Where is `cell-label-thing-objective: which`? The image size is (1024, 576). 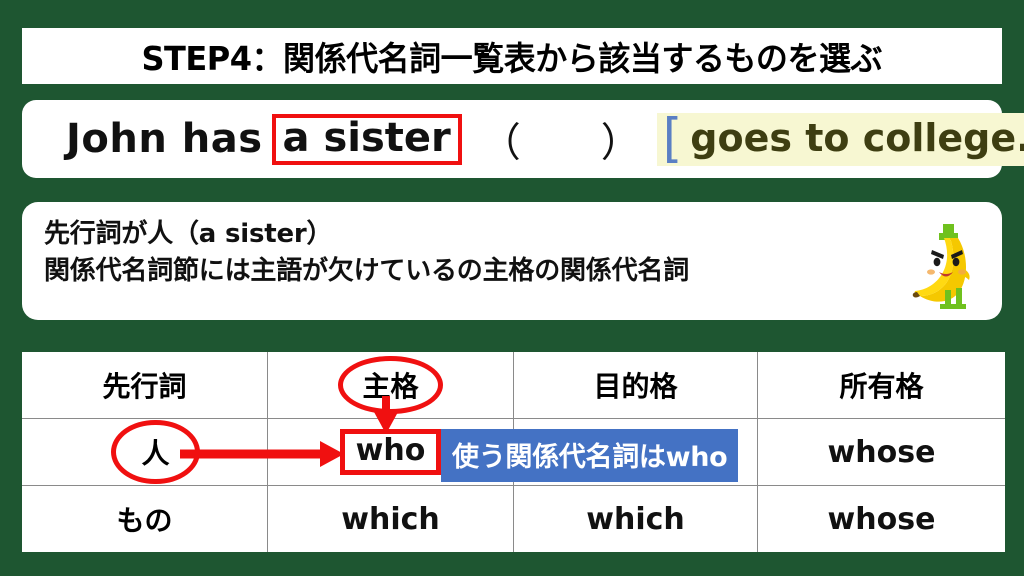 cell-label-thing-objective: which is located at coordinates (635, 519).